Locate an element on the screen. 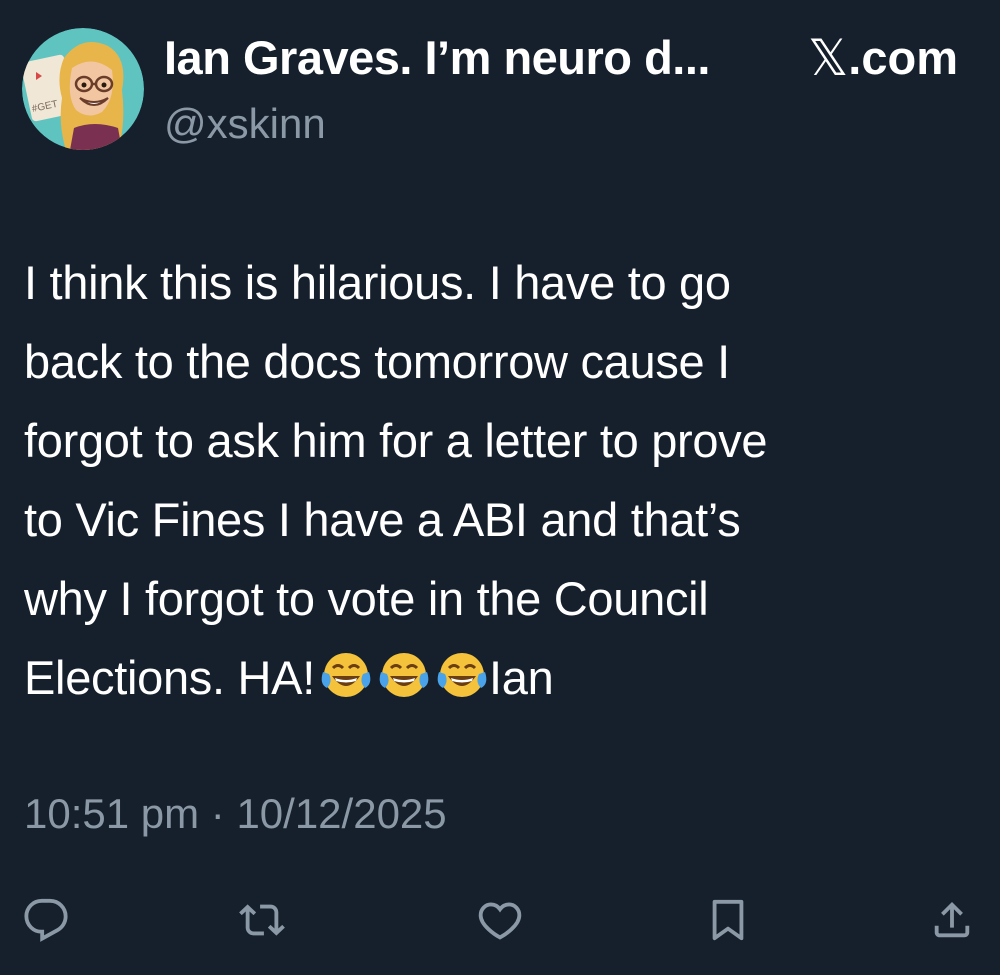 This screenshot has width=1000, height=975. tweet-line: to Vic Fines I have a ABI and that’s is located at coordinates (382, 519).